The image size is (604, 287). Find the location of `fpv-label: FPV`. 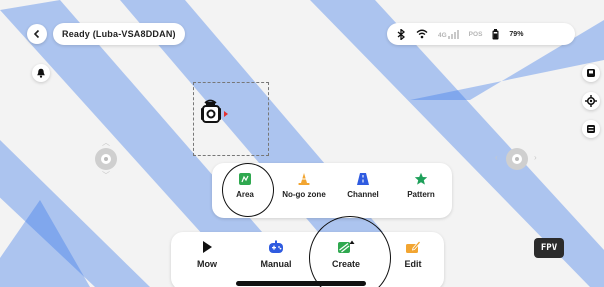

fpv-label: FPV is located at coordinates (549, 248).